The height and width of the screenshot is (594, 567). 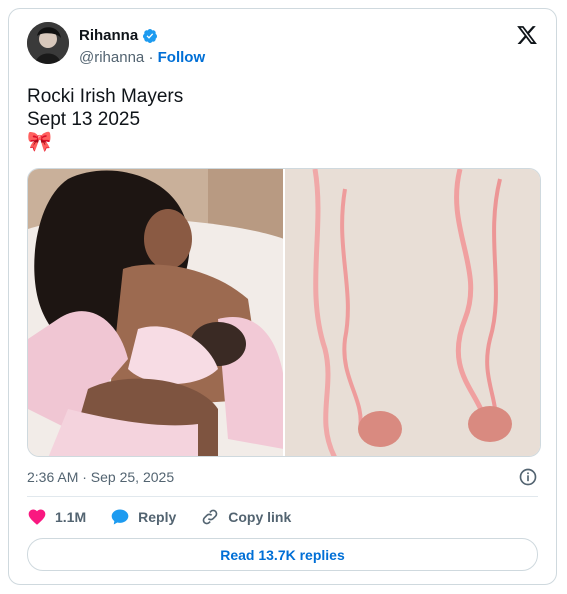 What do you see at coordinates (100, 477) in the screenshot?
I see `post-timestamp: 2:36 AM · Sep 25, 2025` at bounding box center [100, 477].